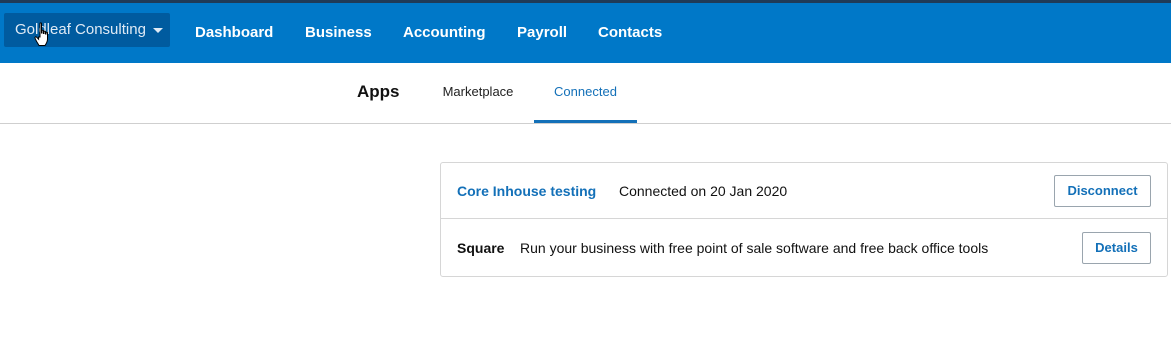 Image resolution: width=1171 pixels, height=356 pixels. Describe the element at coordinates (234, 33) in the screenshot. I see `nav-dashboard: Dashboard` at that location.